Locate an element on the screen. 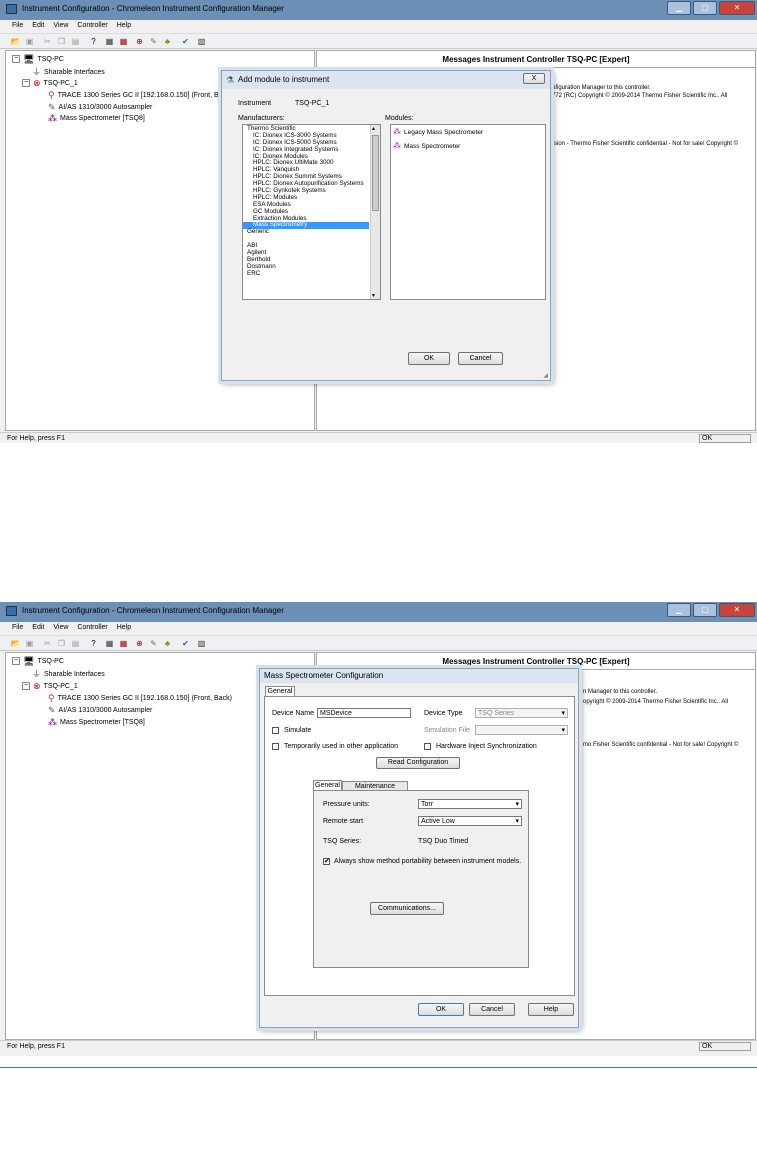  dialog-close-button: X is located at coordinates (534, 78).